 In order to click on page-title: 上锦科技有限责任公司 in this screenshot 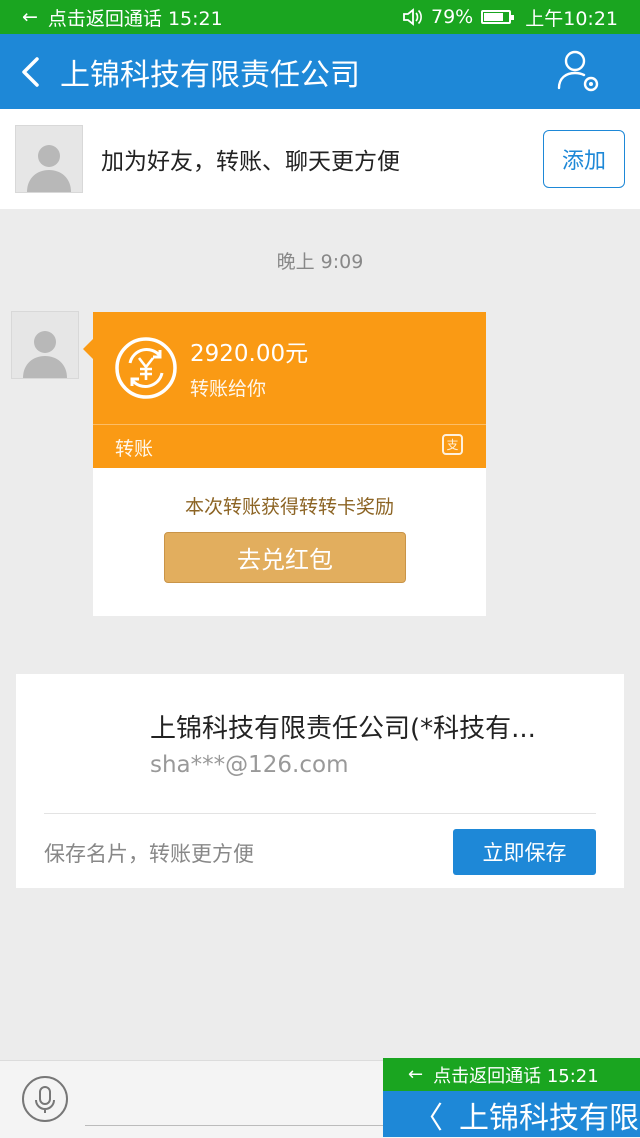, I will do `click(210, 75)`.